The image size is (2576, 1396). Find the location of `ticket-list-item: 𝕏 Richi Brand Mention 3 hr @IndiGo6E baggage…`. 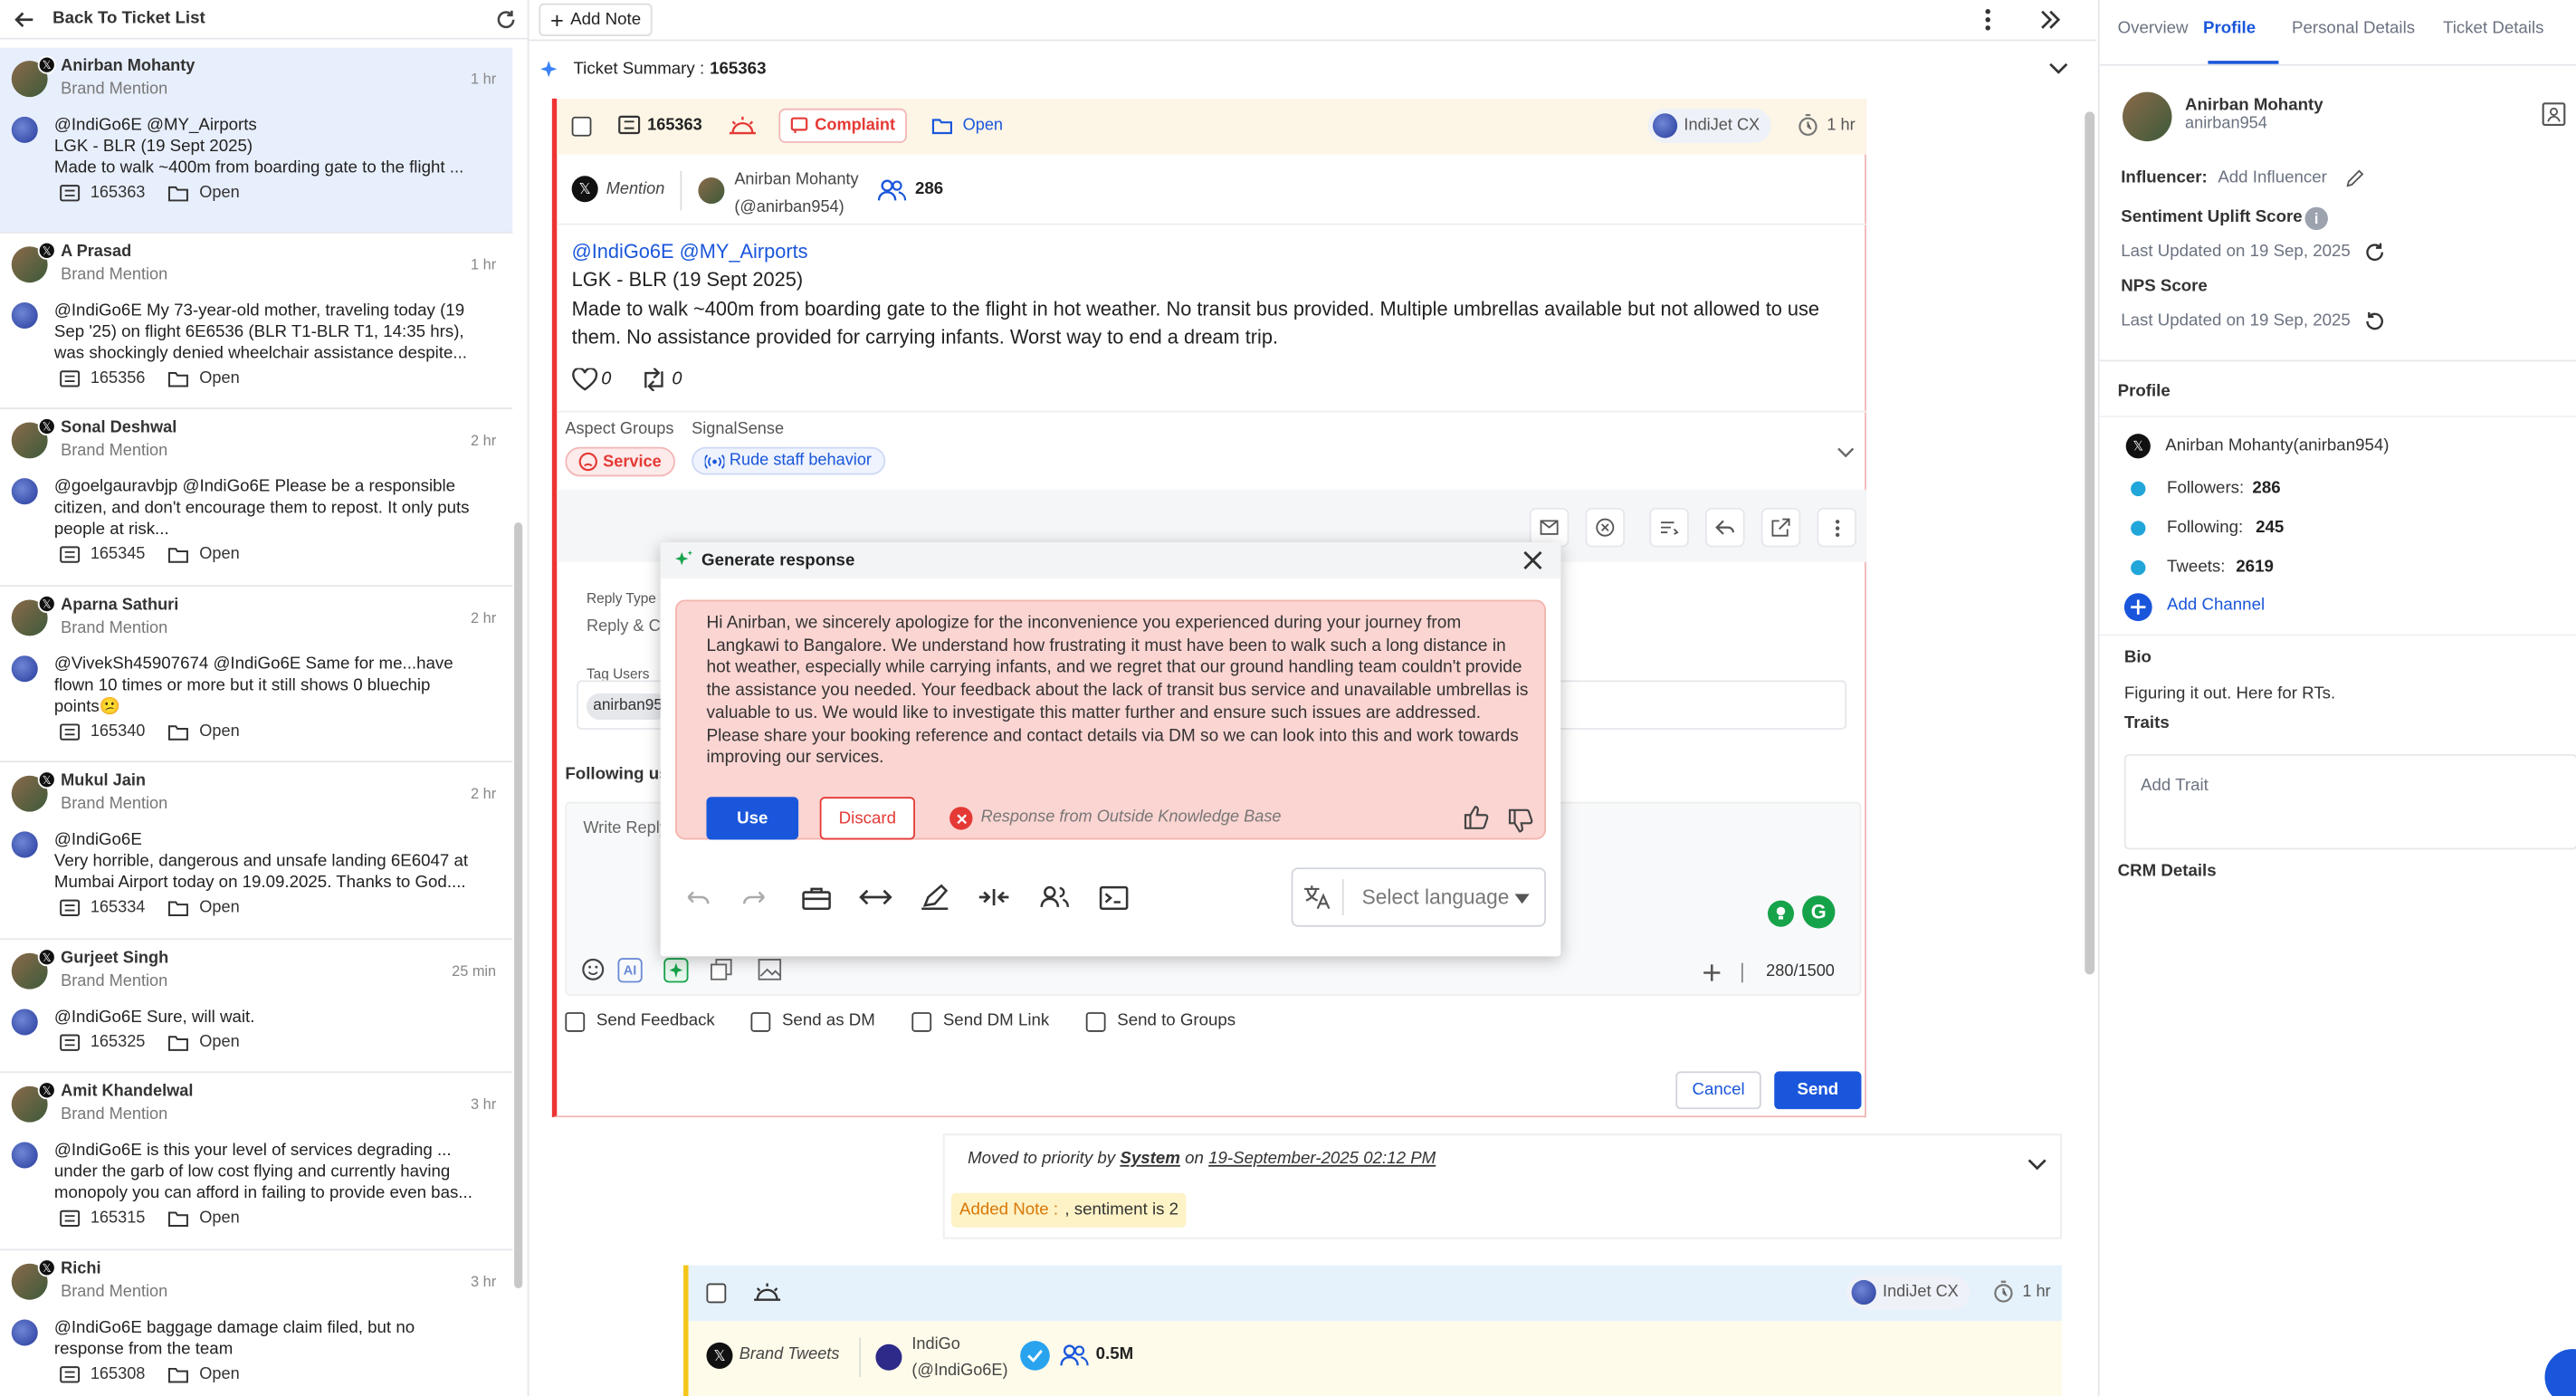

ticket-list-item: 𝕏 Richi Brand Mention 3 hr @IndiGo6E baggage… is located at coordinates (256, 1323).